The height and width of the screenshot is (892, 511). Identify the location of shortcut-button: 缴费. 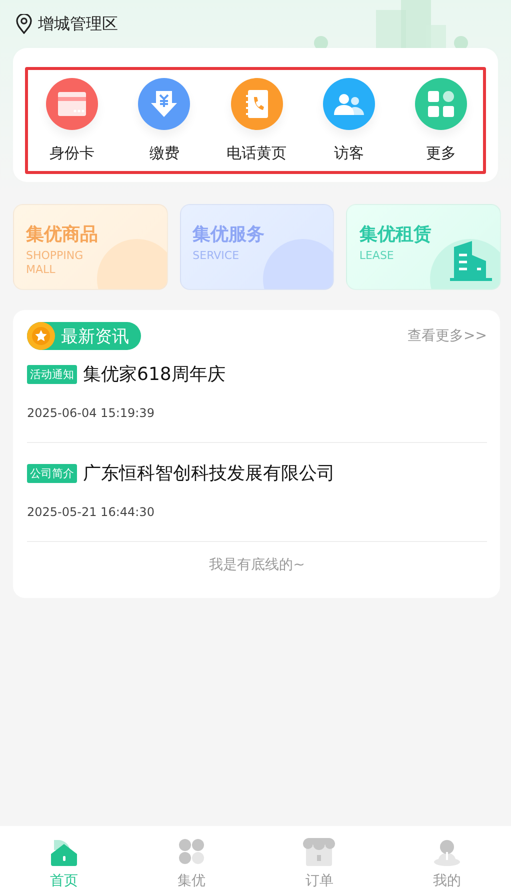
(164, 120).